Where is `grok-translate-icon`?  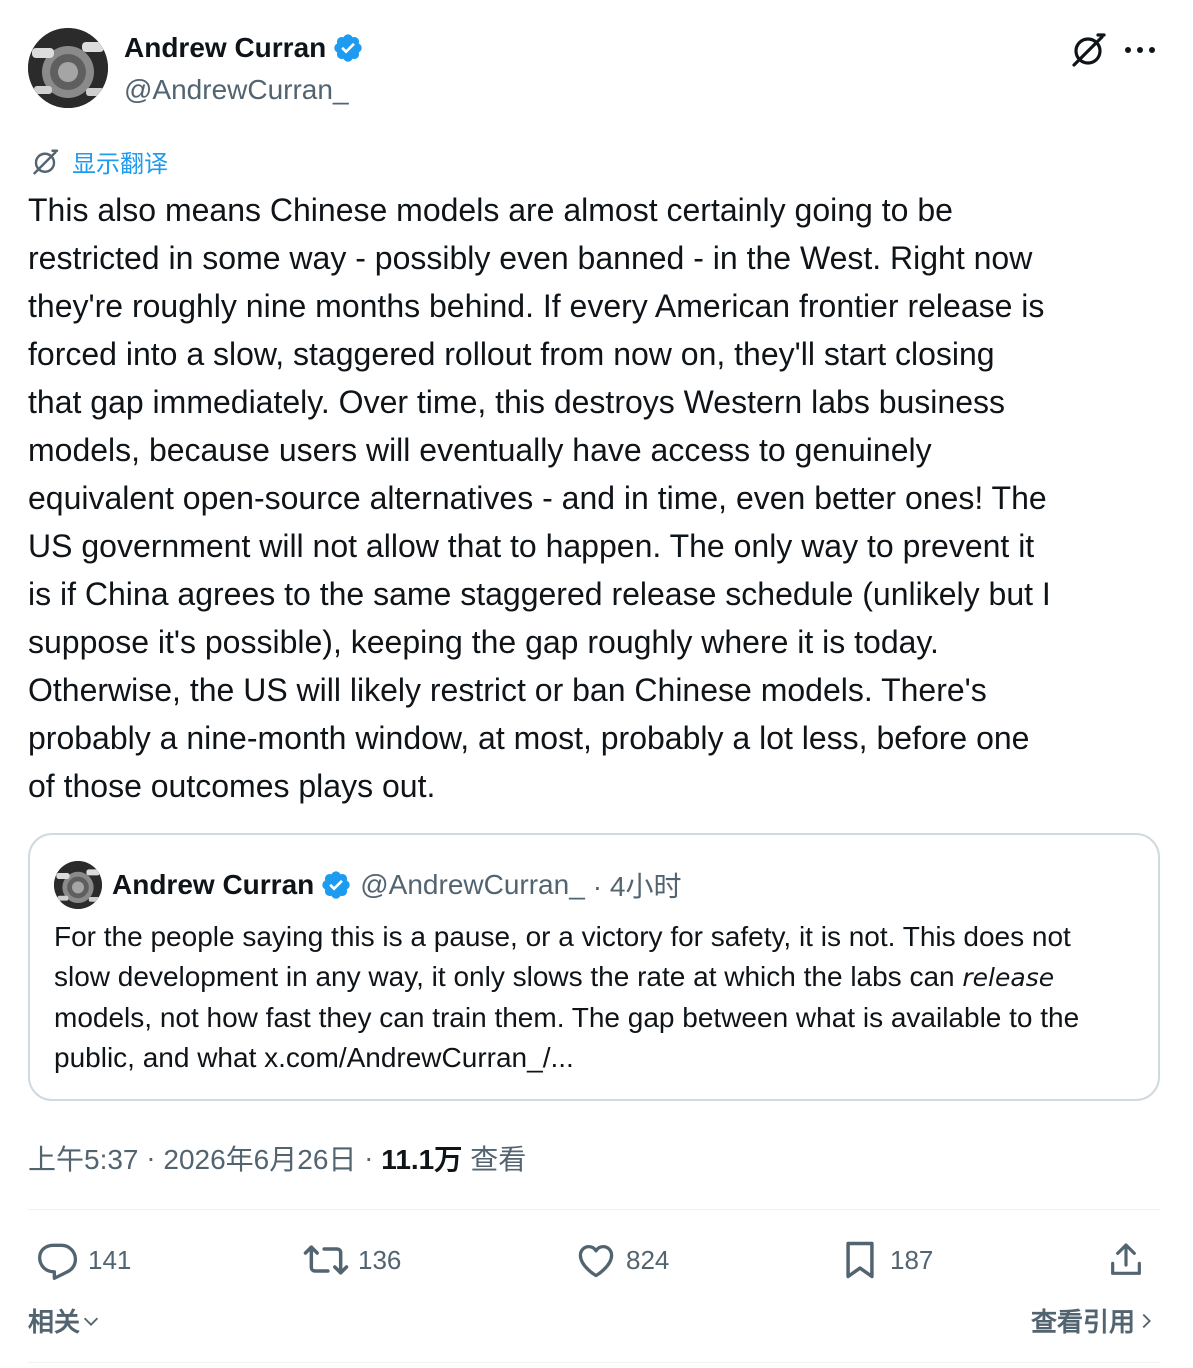 grok-translate-icon is located at coordinates (46, 161).